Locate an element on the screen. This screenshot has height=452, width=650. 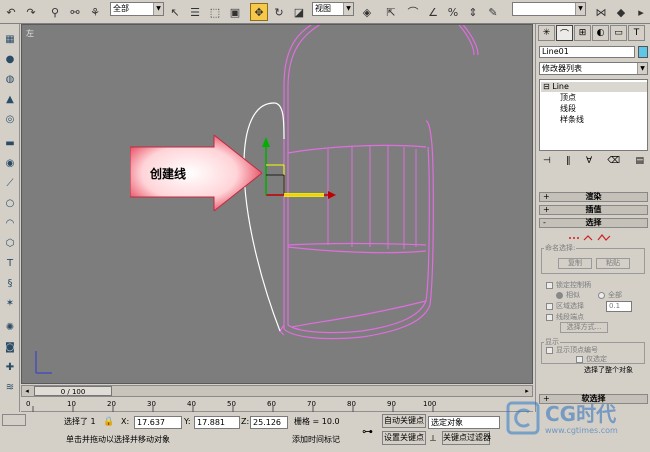
rollout-title: 选择 is located at coordinates (593, 222).